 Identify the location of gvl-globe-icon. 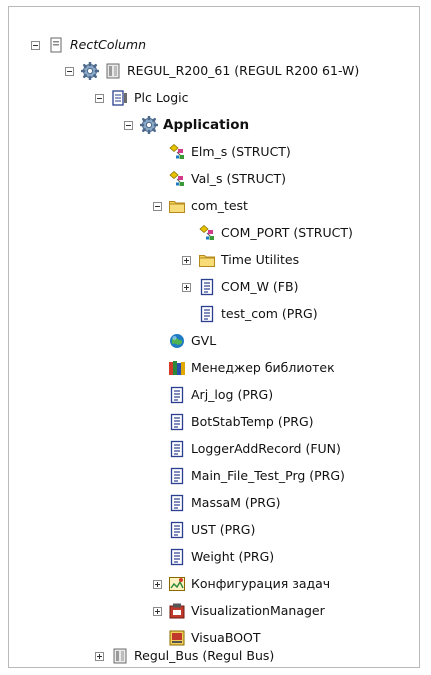
(177, 341).